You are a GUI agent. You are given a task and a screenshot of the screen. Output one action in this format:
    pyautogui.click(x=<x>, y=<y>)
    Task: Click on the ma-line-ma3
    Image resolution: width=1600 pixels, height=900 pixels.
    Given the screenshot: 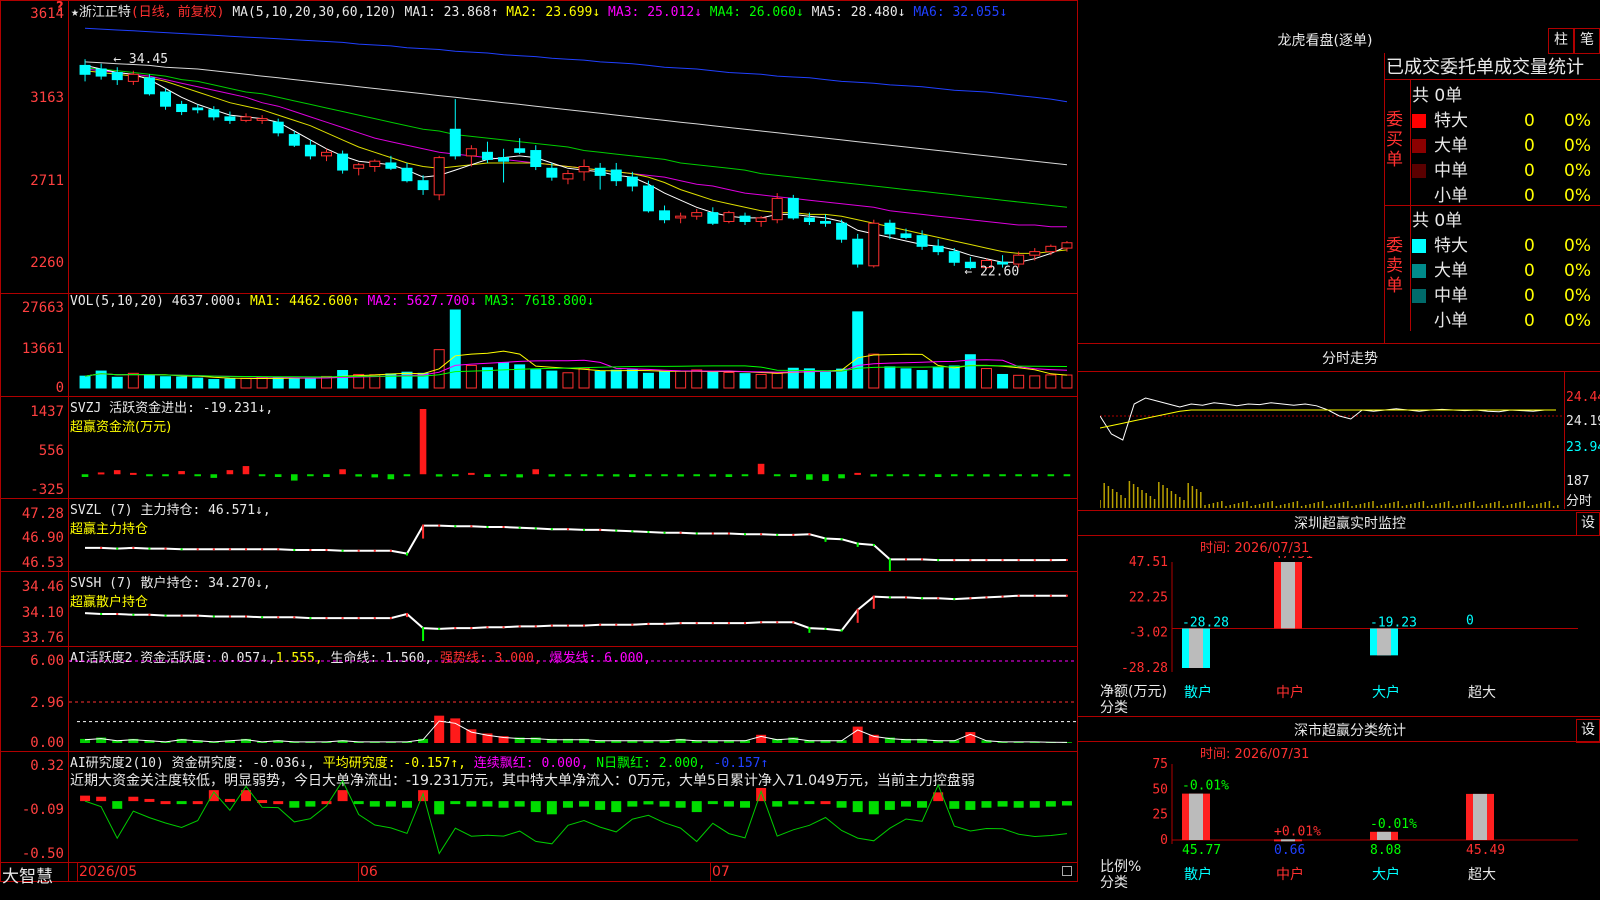 What is the action you would take?
    pyautogui.click(x=575, y=148)
    